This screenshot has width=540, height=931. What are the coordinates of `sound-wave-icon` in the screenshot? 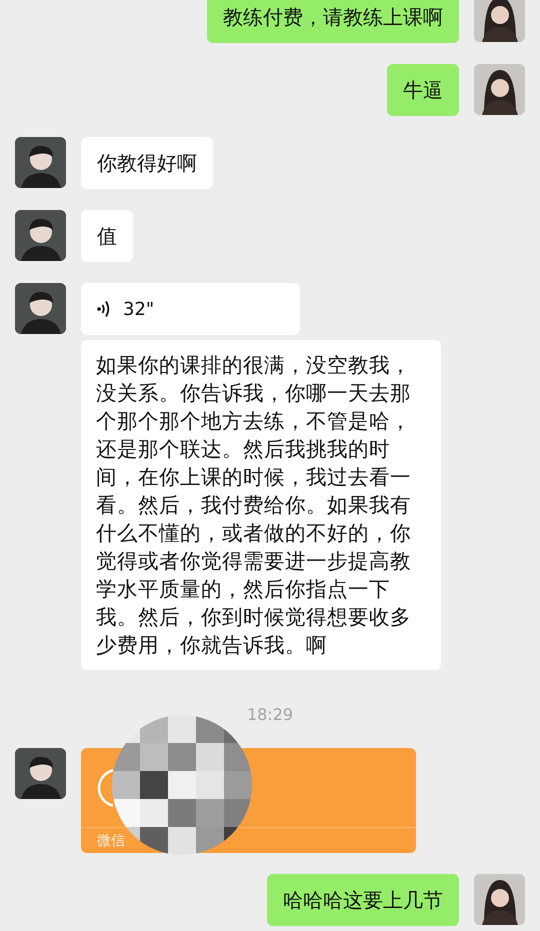 It's located at (104, 309).